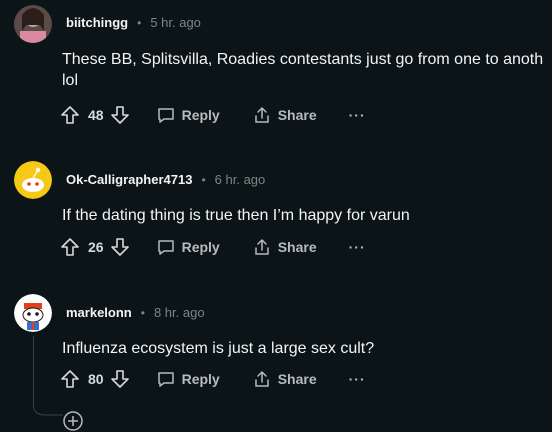  I want to click on timestamp: 6 hr. ago, so click(240, 179).